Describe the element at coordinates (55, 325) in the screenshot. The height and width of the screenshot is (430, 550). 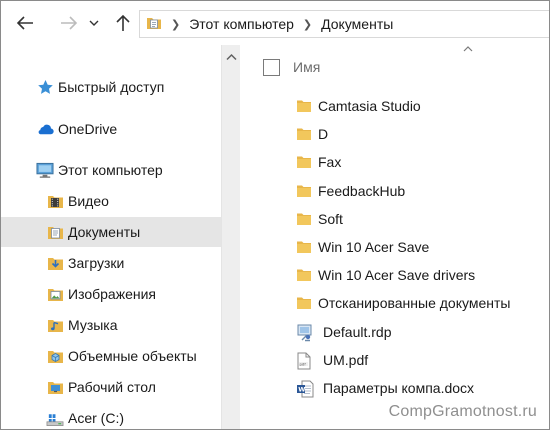
I see `music-folder-icon` at that location.